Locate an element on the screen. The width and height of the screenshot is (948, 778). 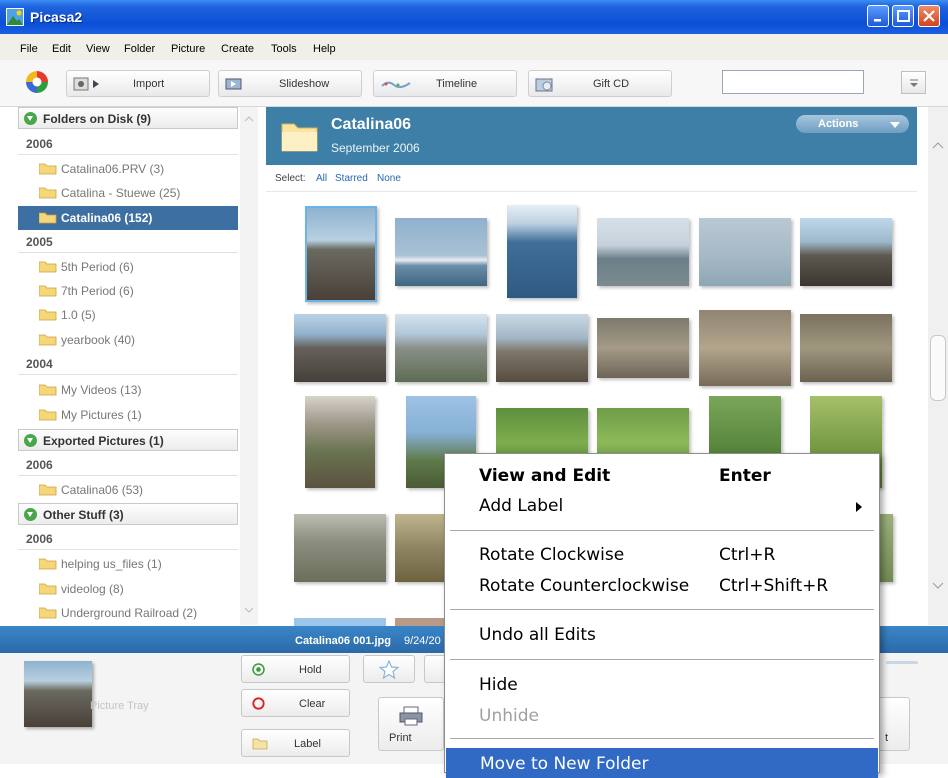
select-starred-link: Starred is located at coordinates (351, 178).